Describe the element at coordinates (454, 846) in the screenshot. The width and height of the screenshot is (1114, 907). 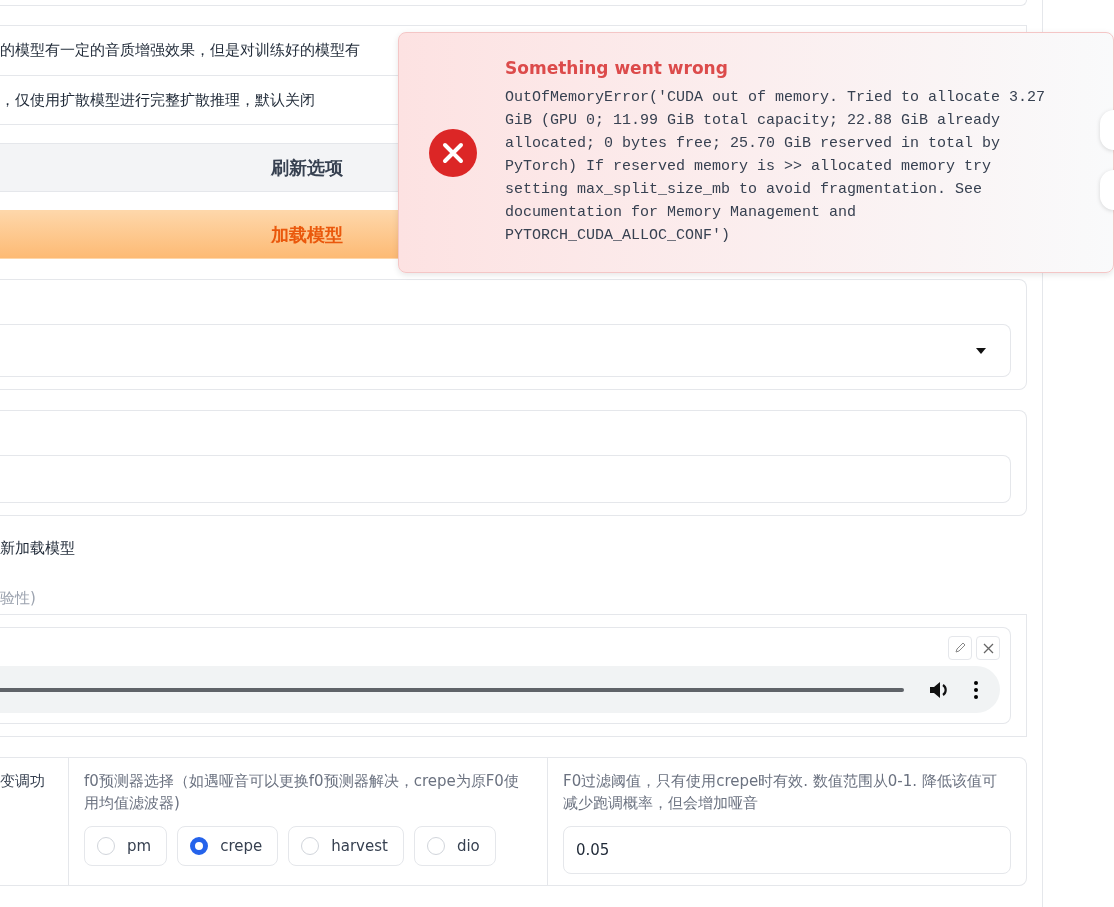
I see `radio-option: dio` at that location.